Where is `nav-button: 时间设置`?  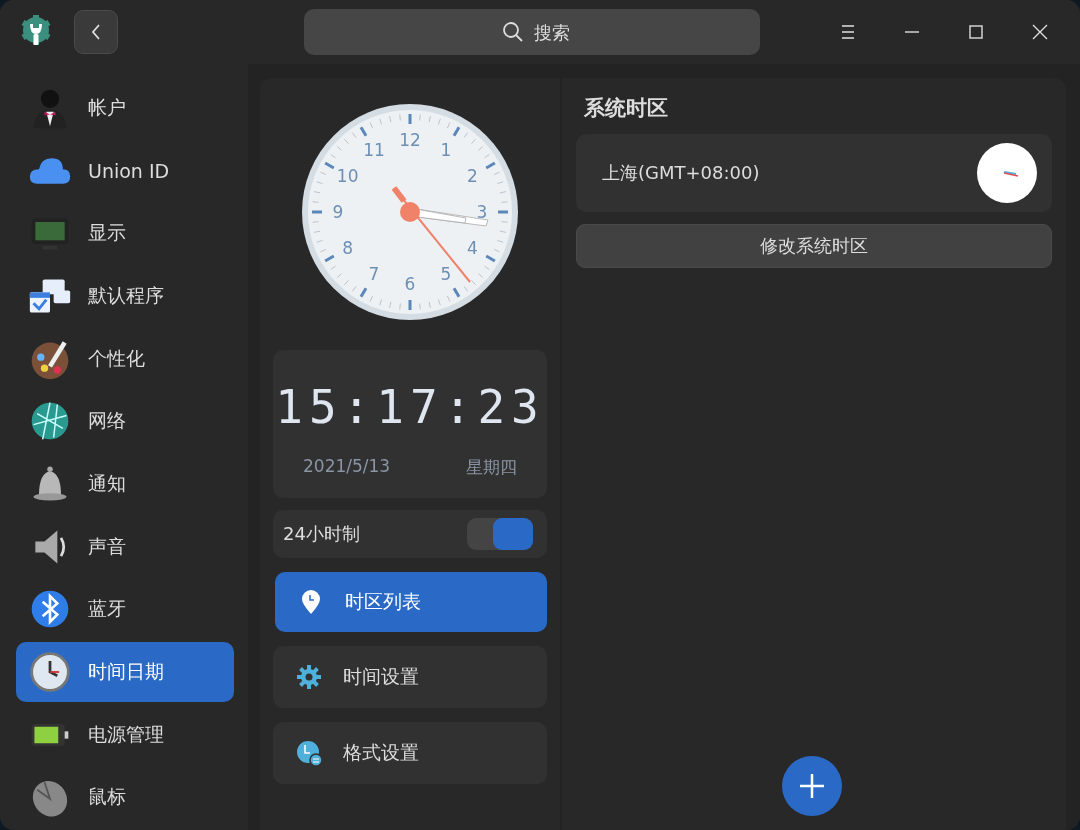
nav-button: 时间设置 is located at coordinates (410, 677).